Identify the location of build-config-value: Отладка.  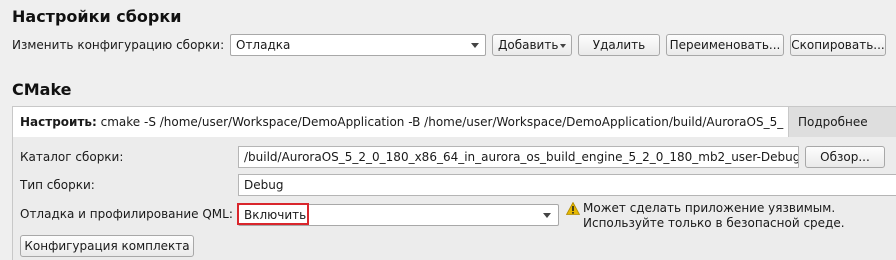
(263, 45).